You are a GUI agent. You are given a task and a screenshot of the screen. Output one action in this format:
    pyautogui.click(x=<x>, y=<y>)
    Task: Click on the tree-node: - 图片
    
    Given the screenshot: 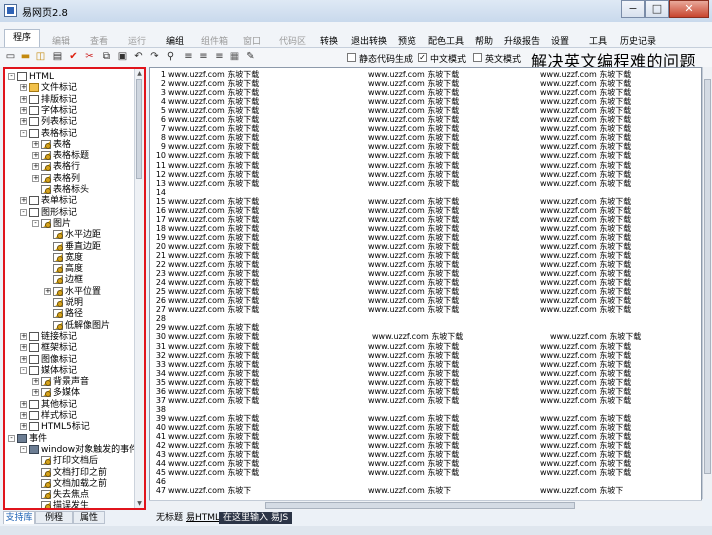 What is the action you would take?
    pyautogui.click(x=51, y=224)
    